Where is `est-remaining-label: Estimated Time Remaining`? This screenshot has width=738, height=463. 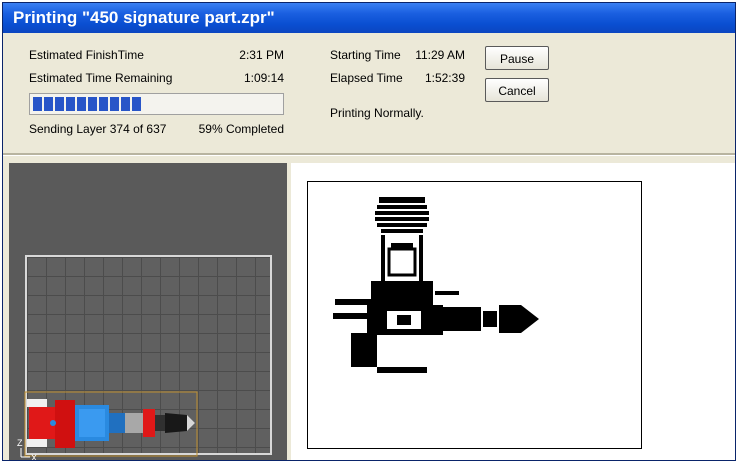
est-remaining-label: Estimated Time Remaining is located at coordinates (101, 78).